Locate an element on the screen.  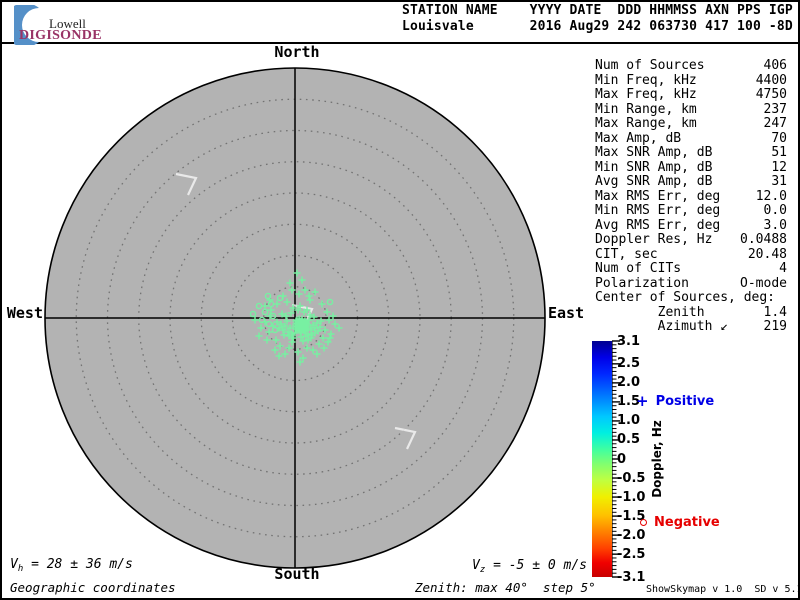
stat-label: Max RMS Err, deg is located at coordinates (658, 196).